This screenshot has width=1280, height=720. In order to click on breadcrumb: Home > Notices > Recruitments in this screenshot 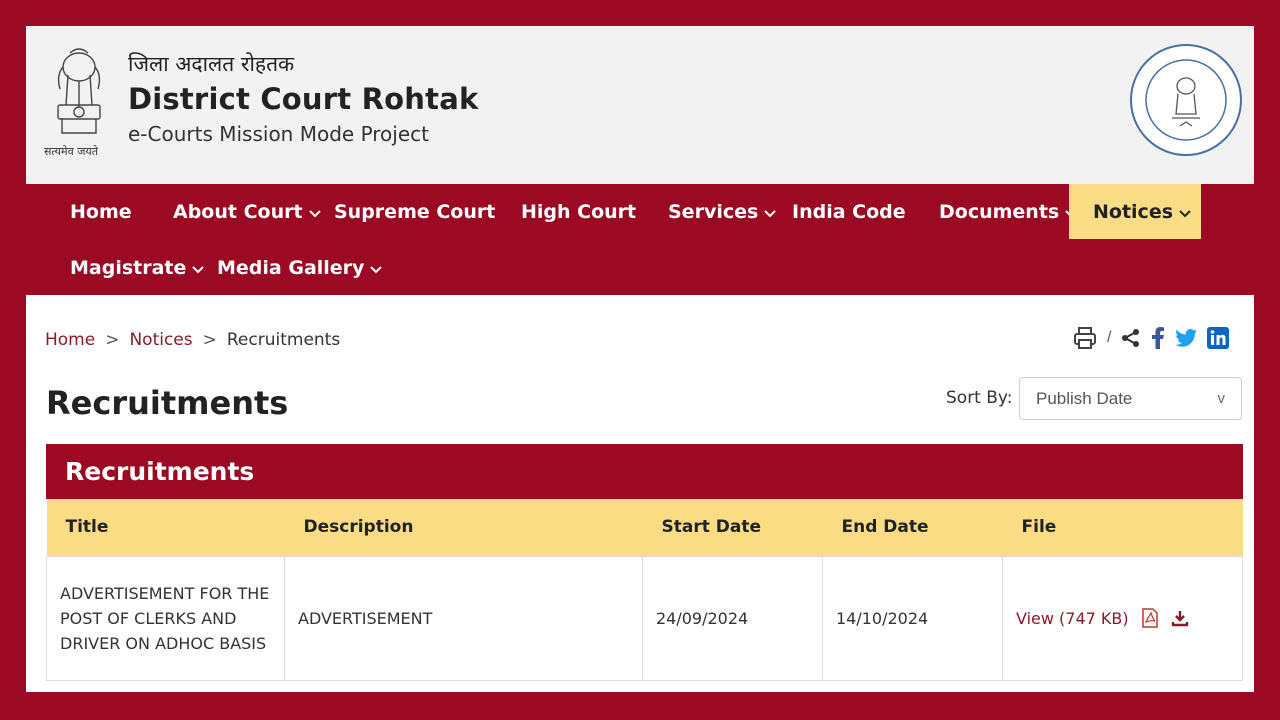, I will do `click(192, 340)`.